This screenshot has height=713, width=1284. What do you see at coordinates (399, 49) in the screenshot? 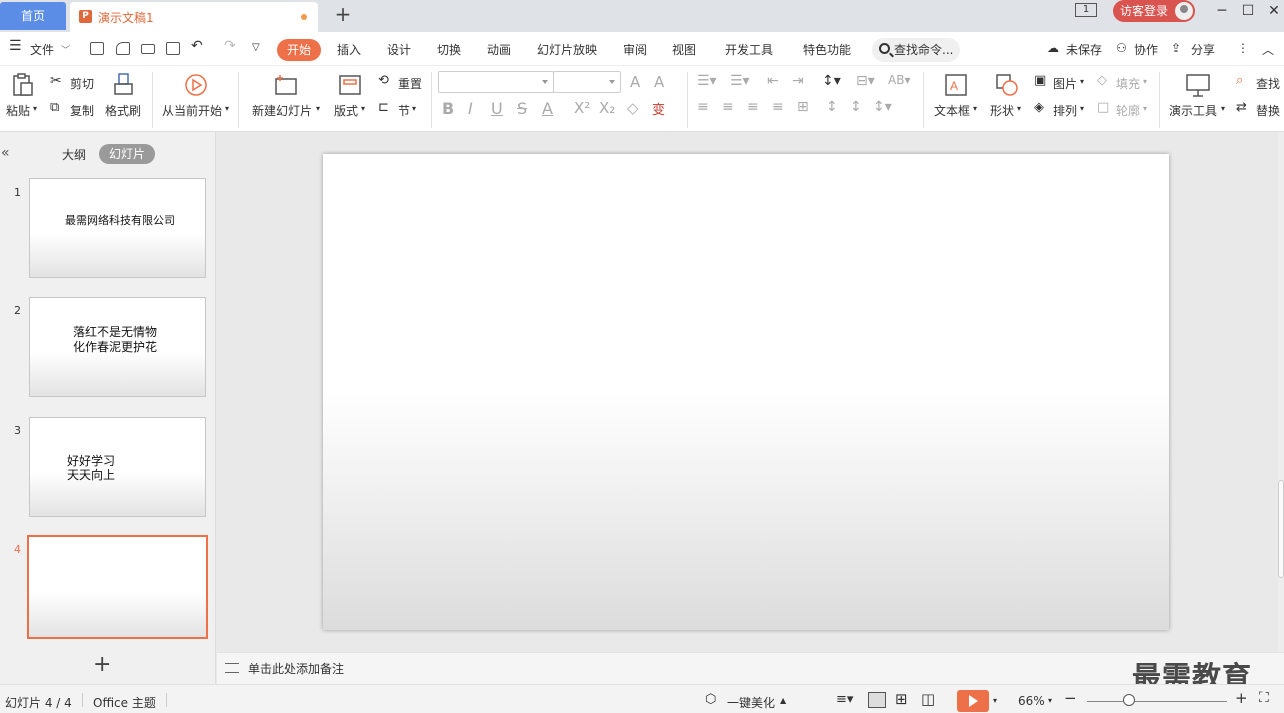
I see `menu-design: 设计` at bounding box center [399, 49].